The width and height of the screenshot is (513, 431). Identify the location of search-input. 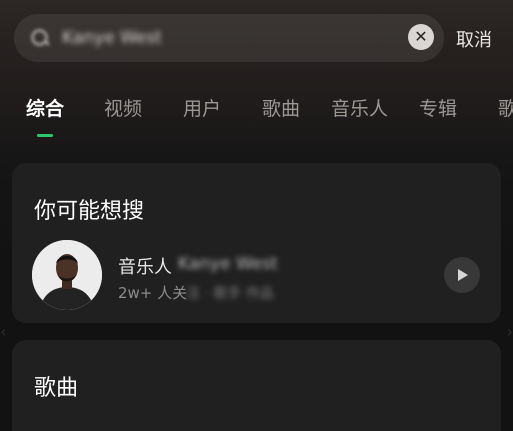
(227, 38).